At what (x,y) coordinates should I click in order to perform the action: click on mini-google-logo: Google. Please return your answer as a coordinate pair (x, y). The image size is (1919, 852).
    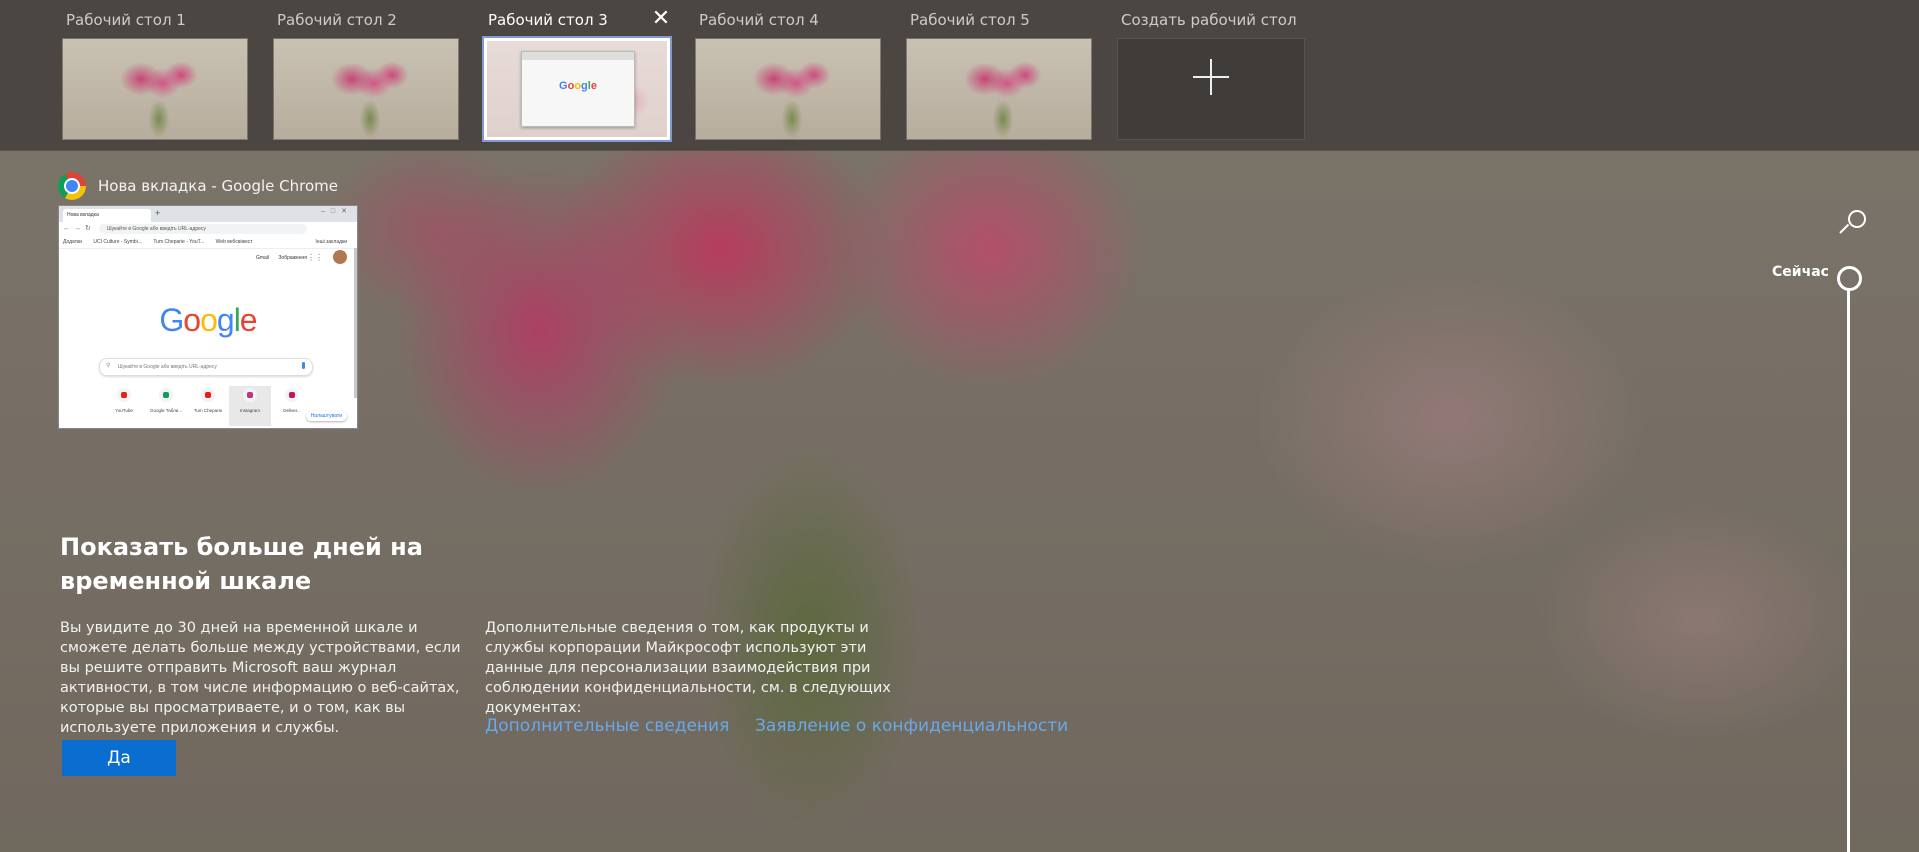
    Looking at the image, I should click on (578, 86).